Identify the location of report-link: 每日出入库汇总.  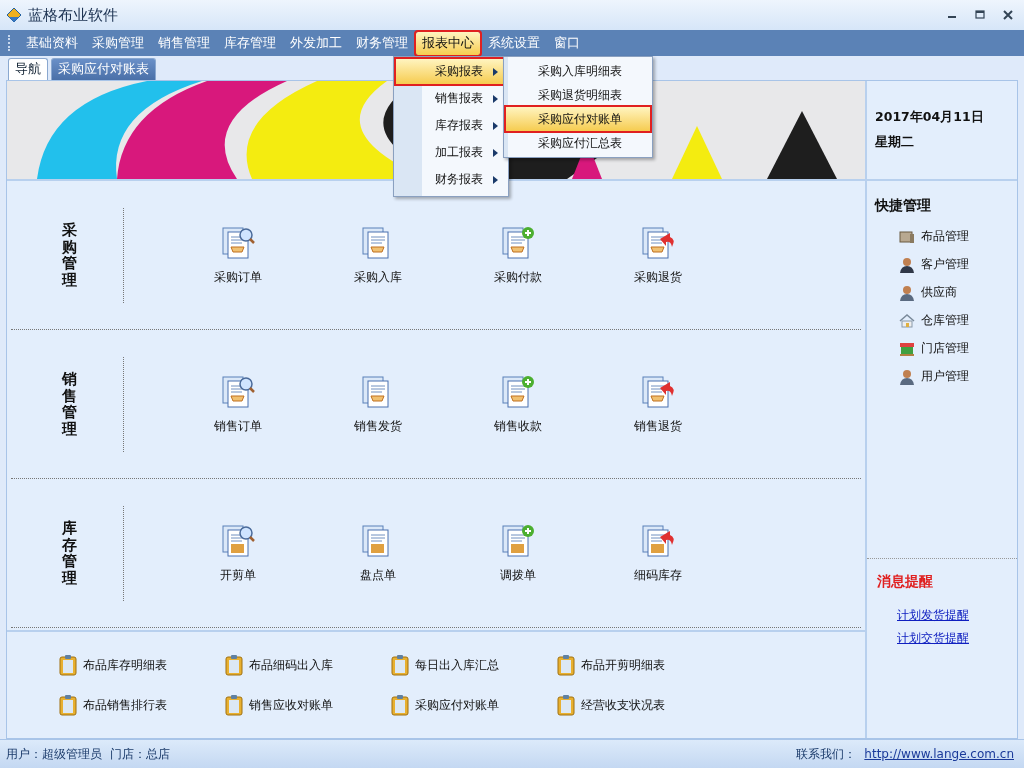
(474, 665).